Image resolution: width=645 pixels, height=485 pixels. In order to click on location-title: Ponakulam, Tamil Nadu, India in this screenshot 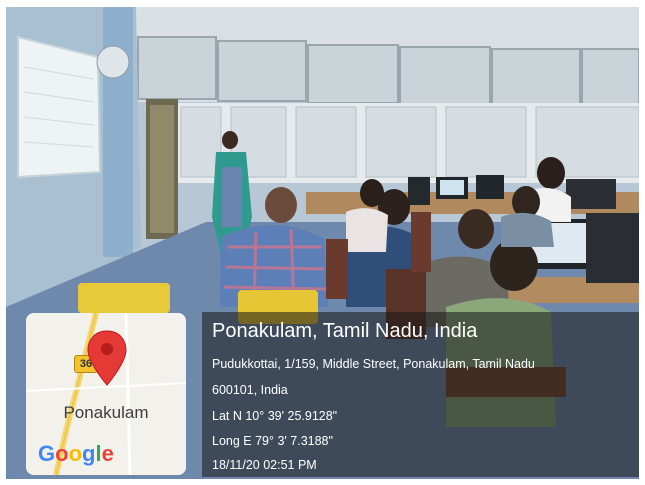, I will do `click(345, 331)`.